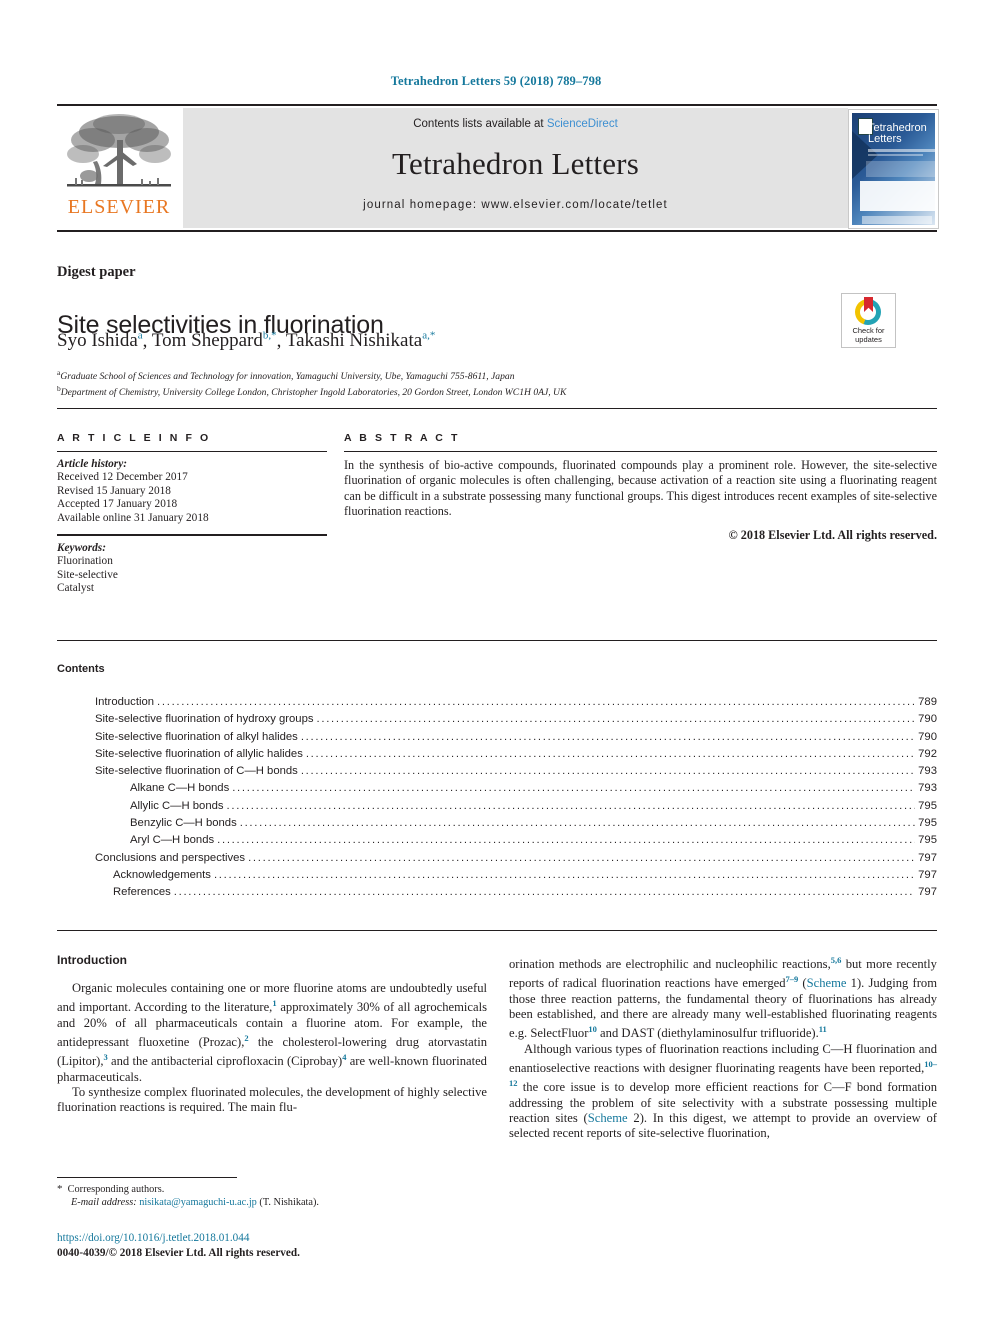  What do you see at coordinates (823, 1029) in the screenshot?
I see `citation-ref-11: 11` at bounding box center [823, 1029].